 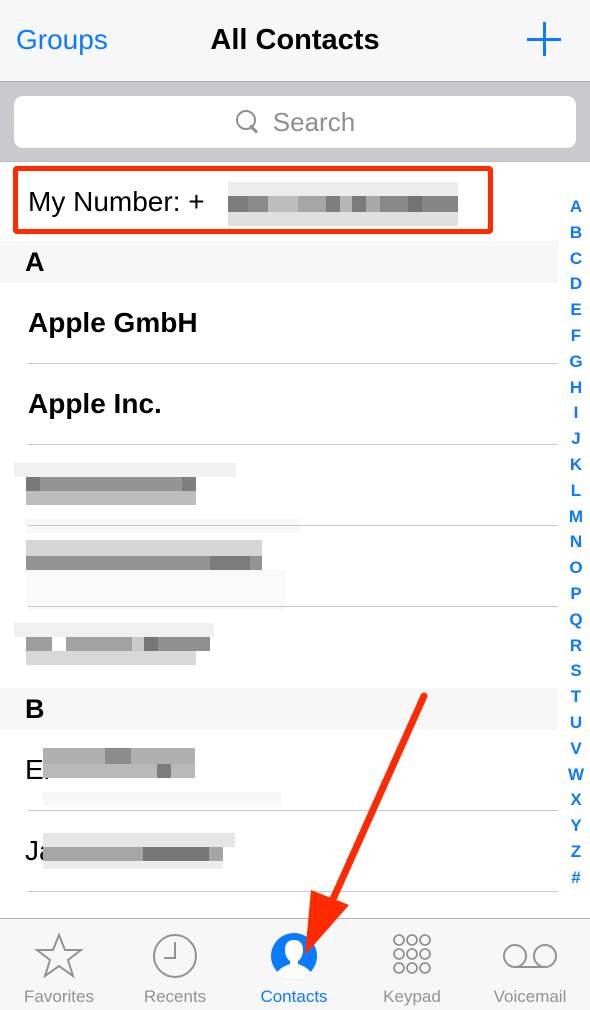 I want to click on index-letter: O, so click(x=576, y=568).